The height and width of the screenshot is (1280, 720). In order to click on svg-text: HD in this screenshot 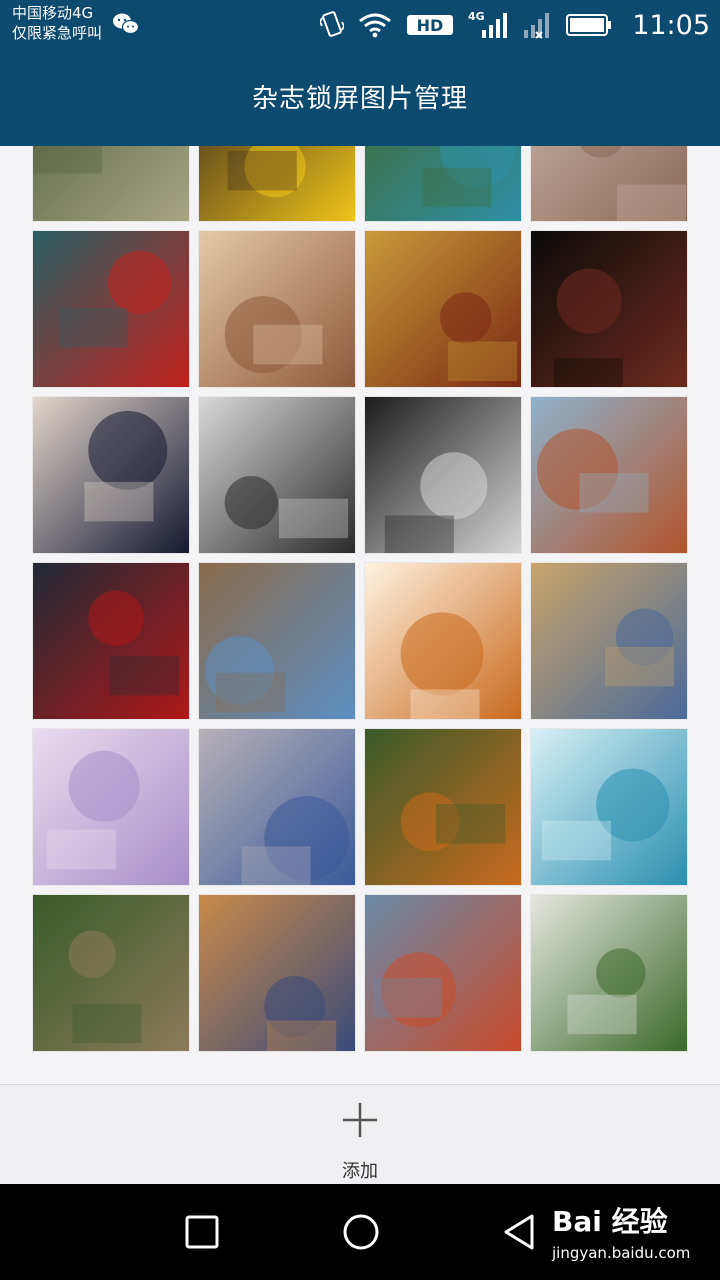, I will do `click(430, 25)`.